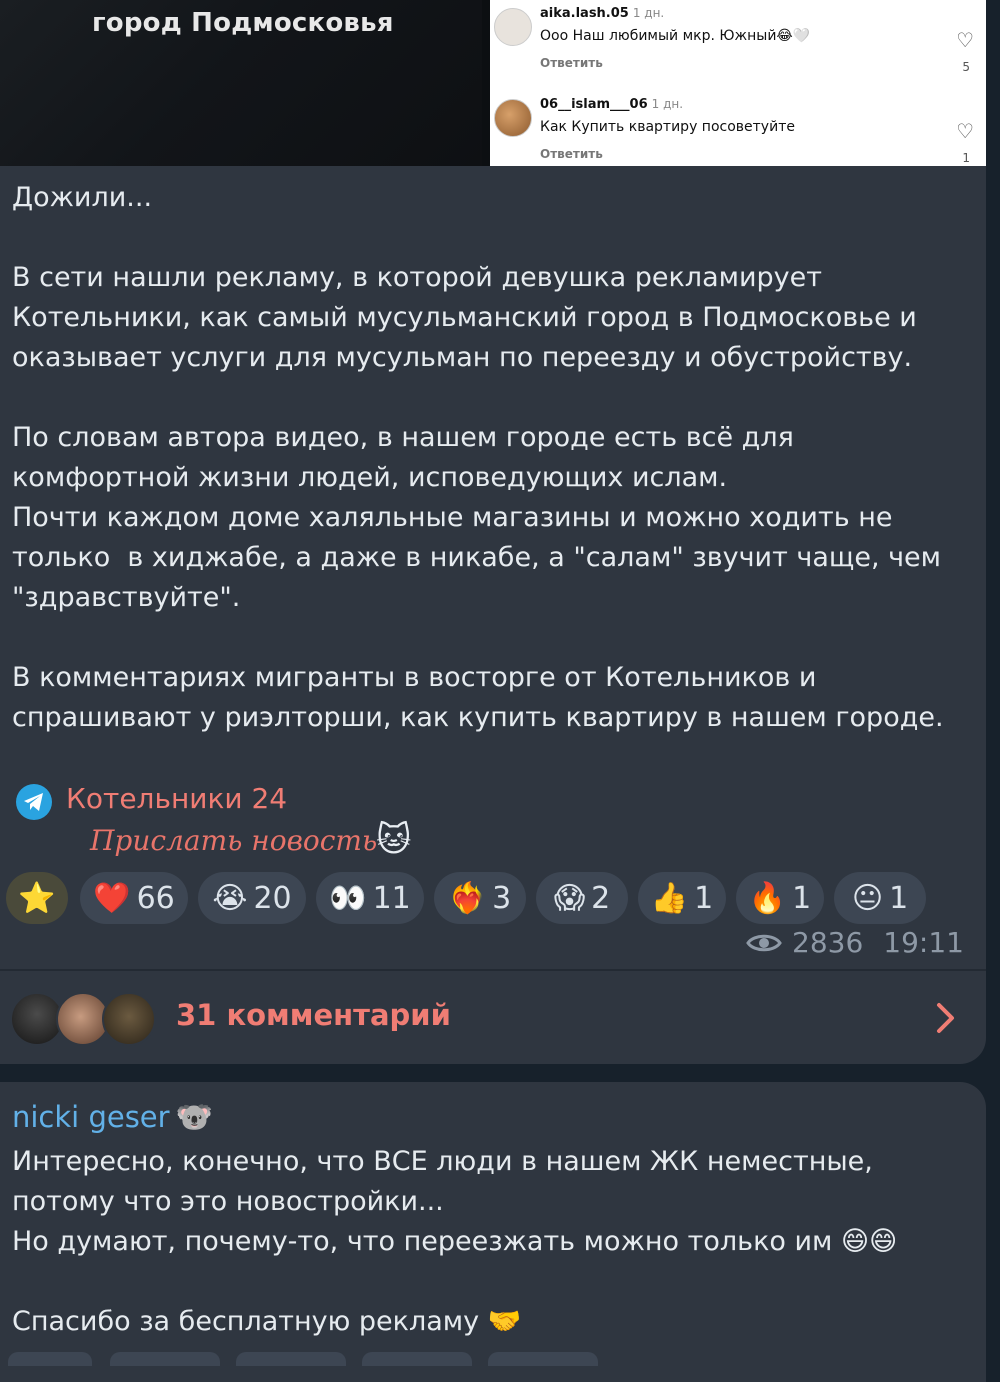 The height and width of the screenshot is (1382, 1000). I want to click on like-count: 1, so click(966, 158).